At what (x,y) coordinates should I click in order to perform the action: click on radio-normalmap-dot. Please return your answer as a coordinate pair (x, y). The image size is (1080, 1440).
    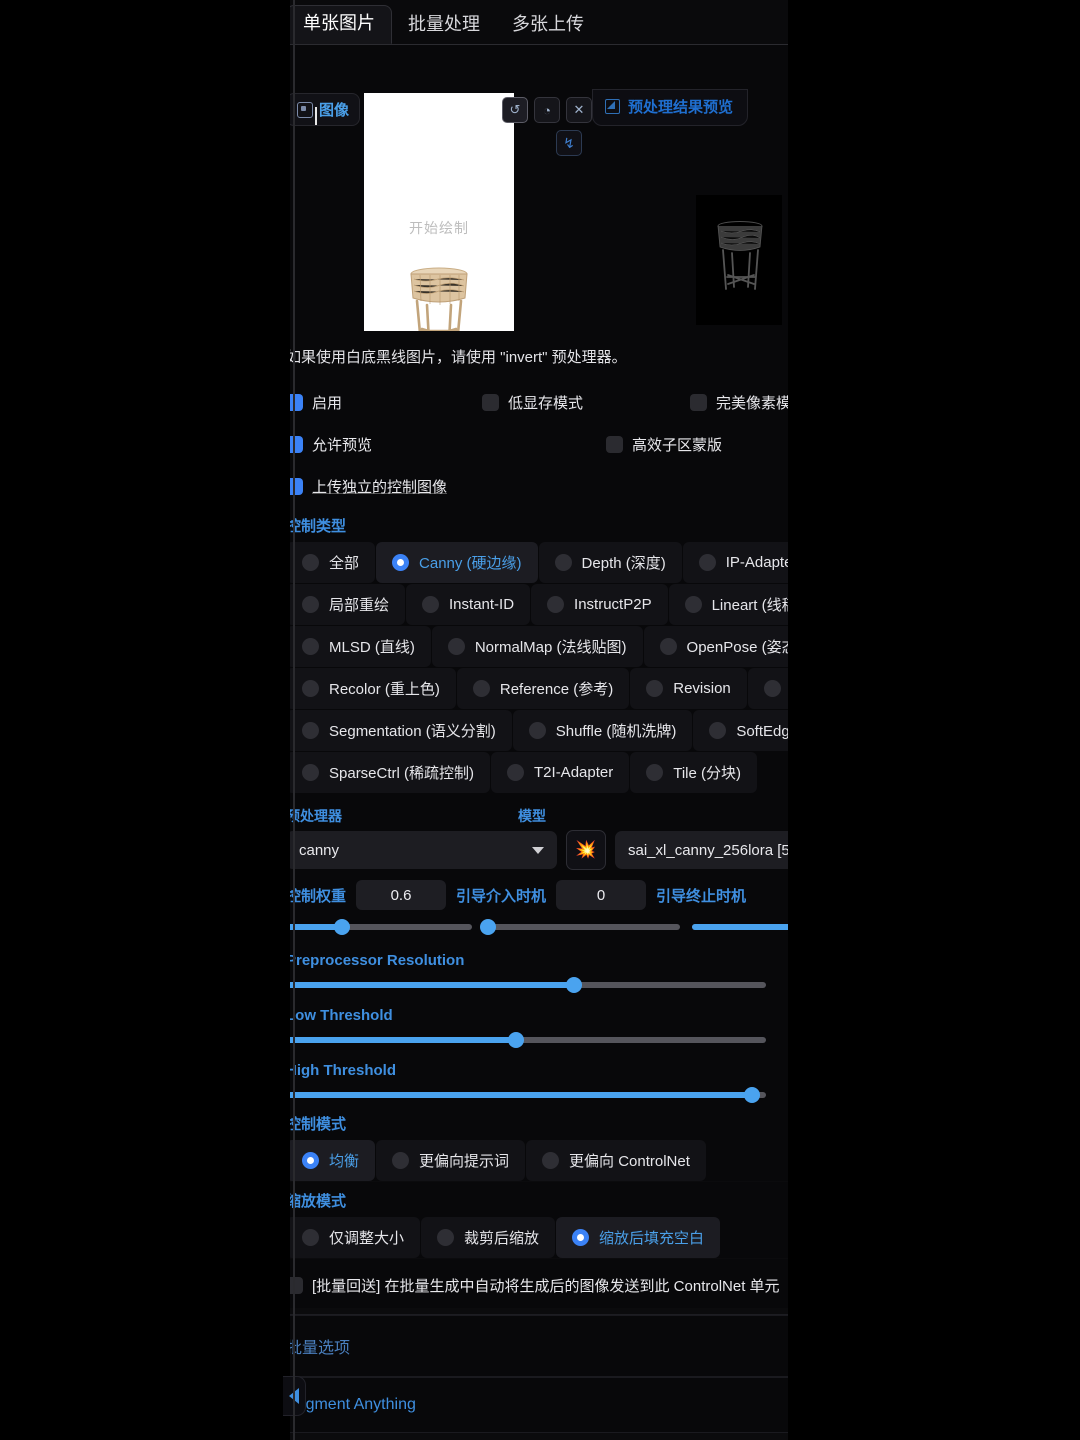
    Looking at the image, I should click on (456, 646).